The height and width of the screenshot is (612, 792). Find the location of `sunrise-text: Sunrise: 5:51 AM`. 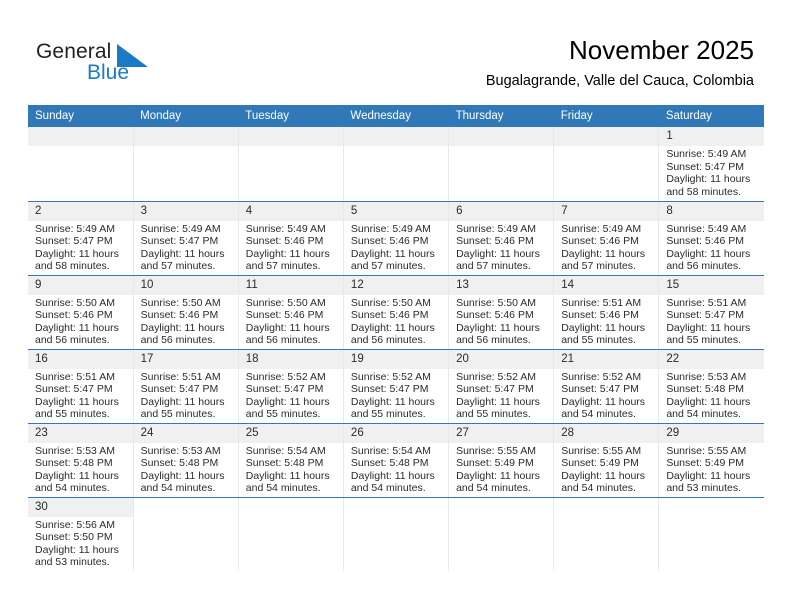

sunrise-text: Sunrise: 5:51 AM is located at coordinates (75, 376).